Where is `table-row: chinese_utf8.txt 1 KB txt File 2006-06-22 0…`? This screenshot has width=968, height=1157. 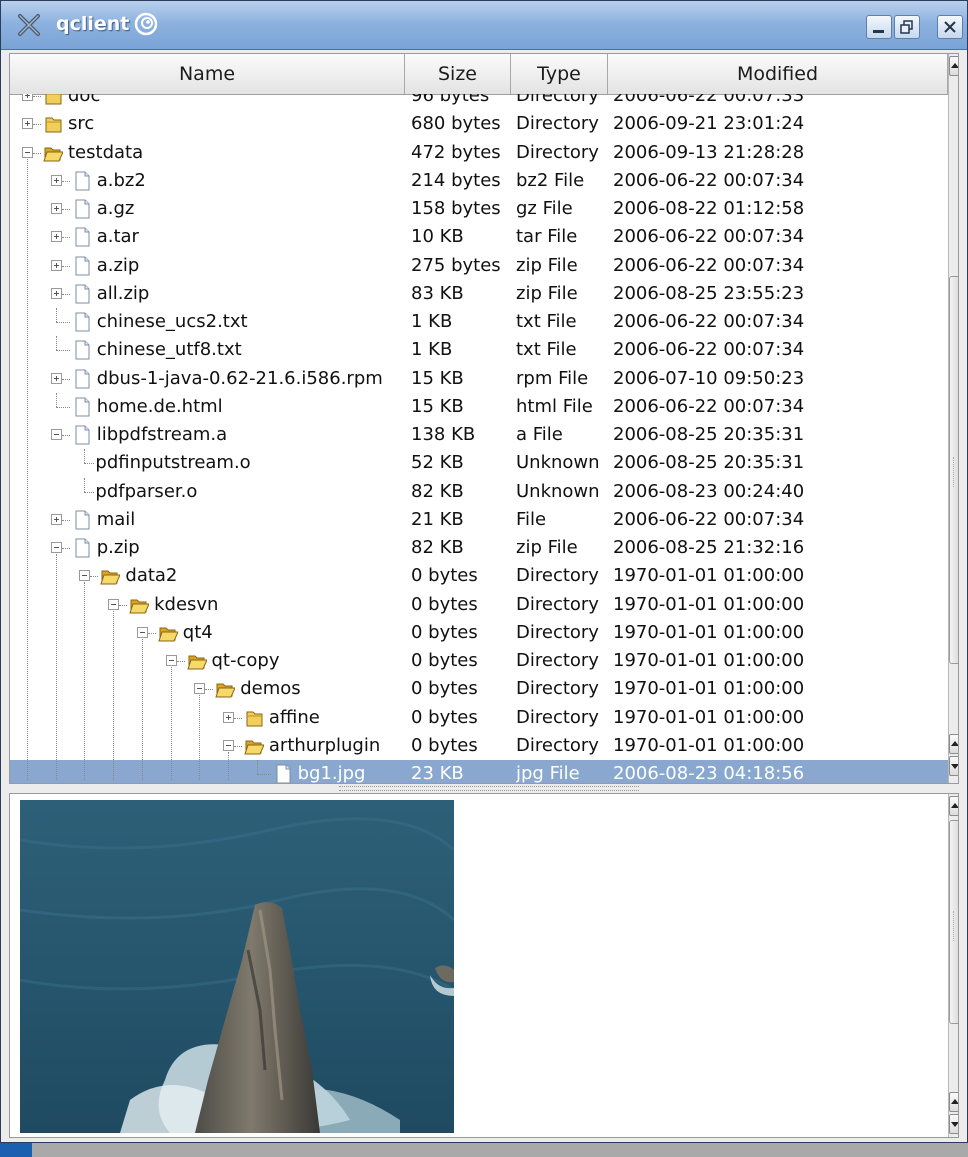 table-row: chinese_utf8.txt 1 KB txt File 2006-06-22 0… is located at coordinates (479, 350).